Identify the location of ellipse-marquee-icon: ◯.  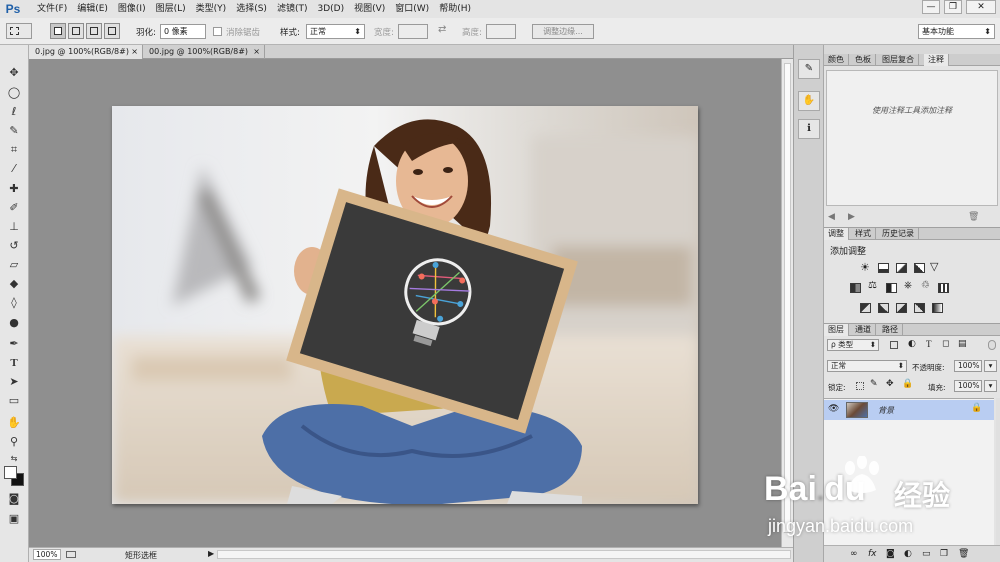
(14, 93).